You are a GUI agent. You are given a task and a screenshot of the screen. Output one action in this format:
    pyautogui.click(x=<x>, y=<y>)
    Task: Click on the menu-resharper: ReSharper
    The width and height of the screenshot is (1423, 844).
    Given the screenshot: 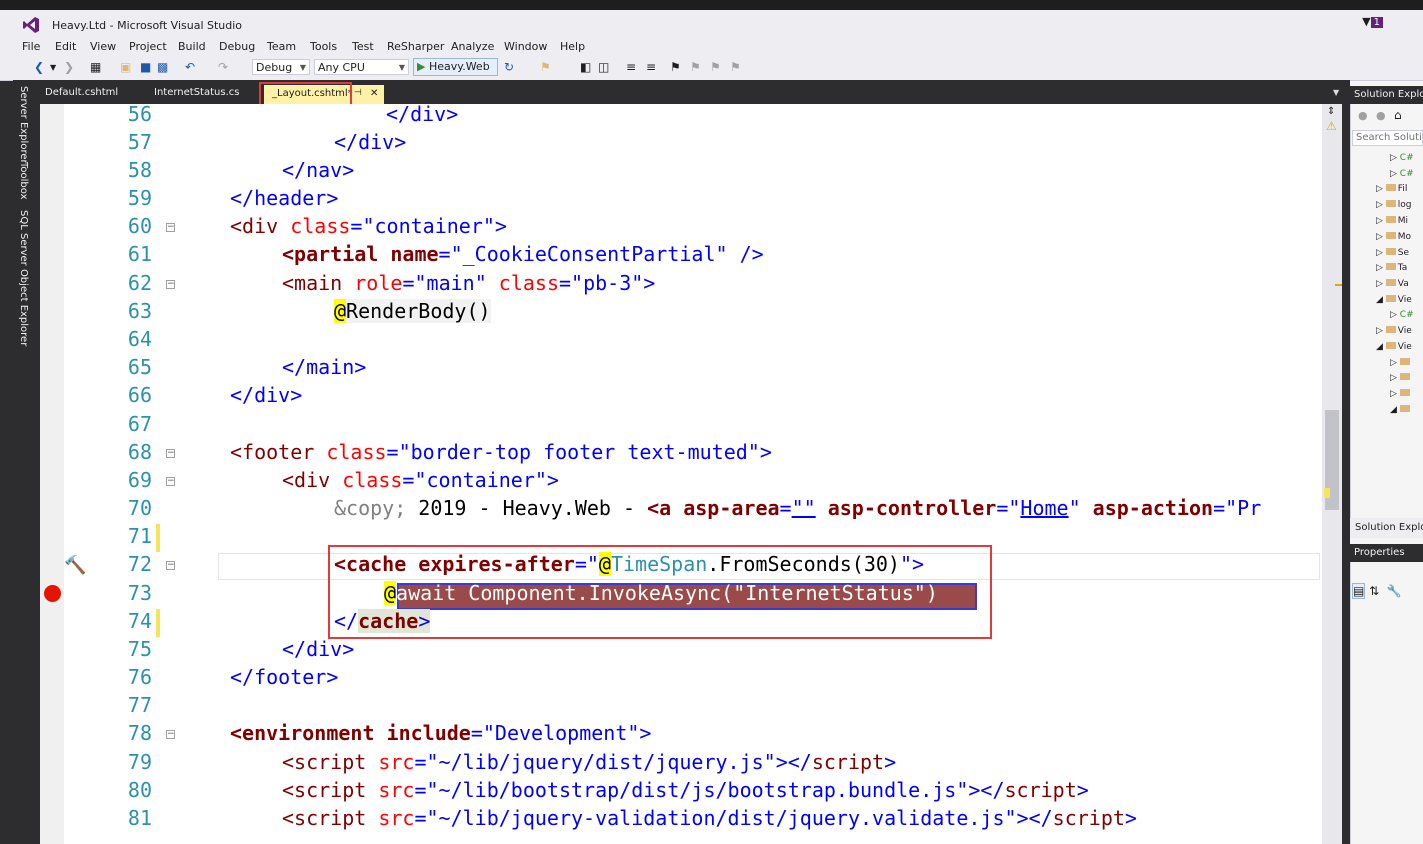 What is the action you would take?
    pyautogui.click(x=415, y=46)
    